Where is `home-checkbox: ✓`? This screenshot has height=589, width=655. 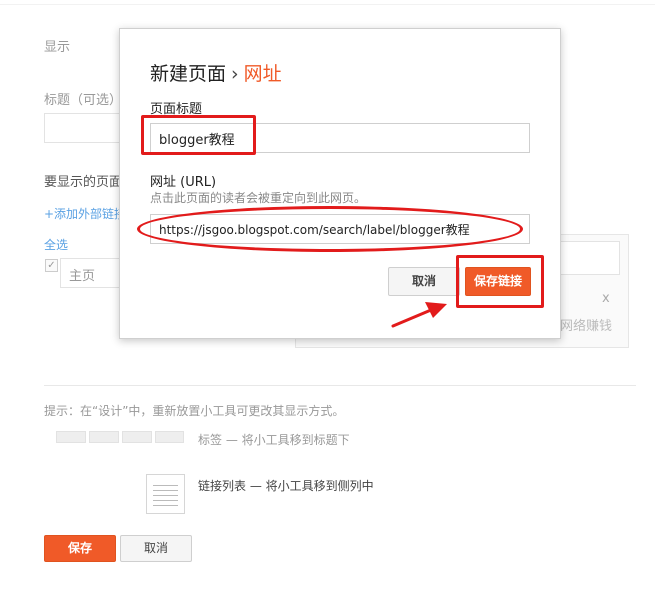 home-checkbox: ✓ is located at coordinates (51, 265).